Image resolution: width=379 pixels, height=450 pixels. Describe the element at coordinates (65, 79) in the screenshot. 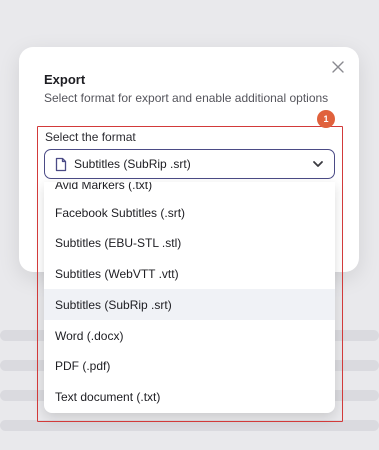

I see `dialog-title: Export` at that location.